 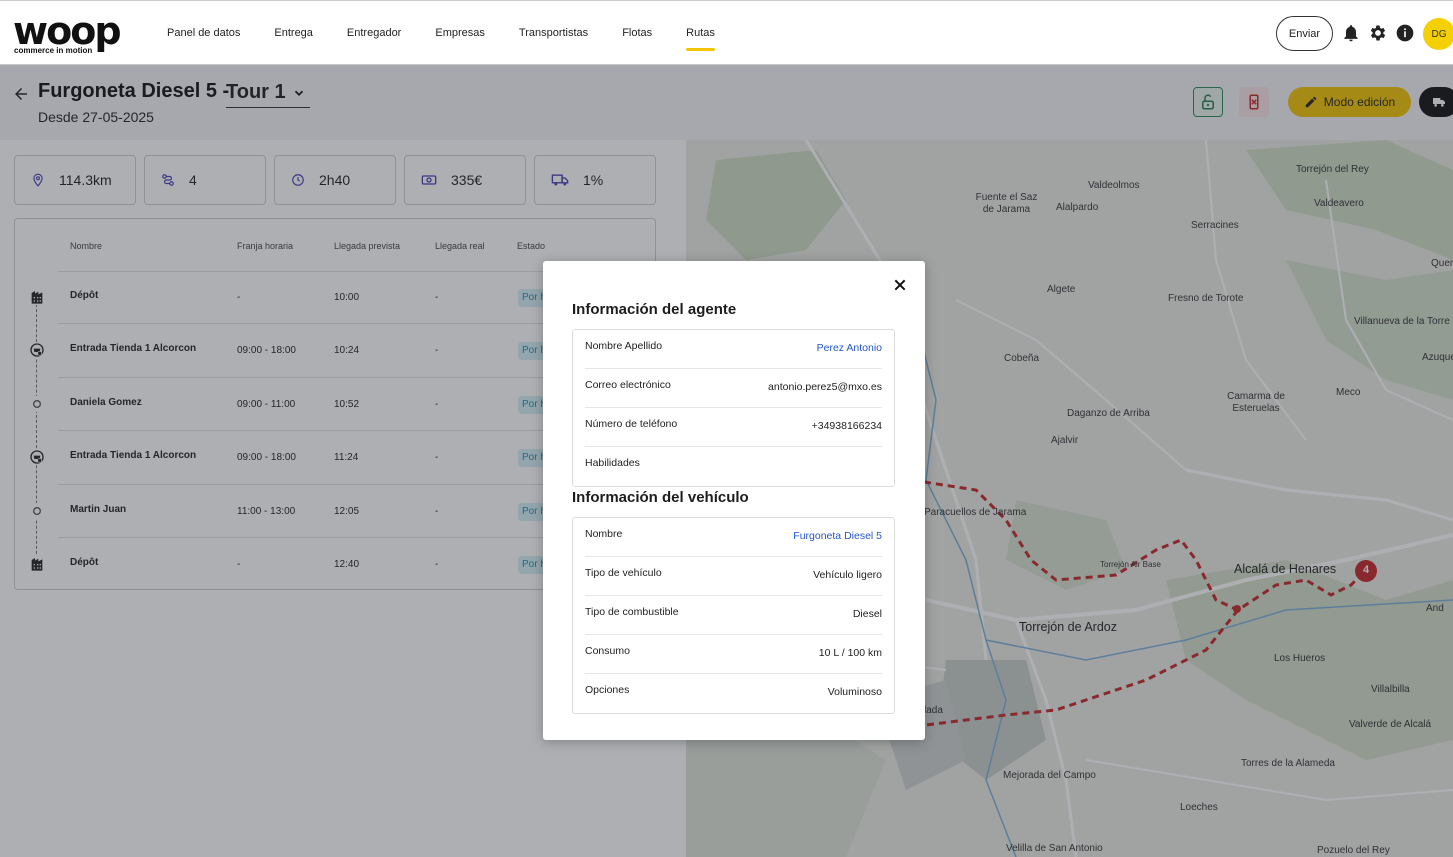 What do you see at coordinates (733, 537) in the screenshot?
I see `vehicle-name-row: Nombre Furgoneta Diesel 5` at bounding box center [733, 537].